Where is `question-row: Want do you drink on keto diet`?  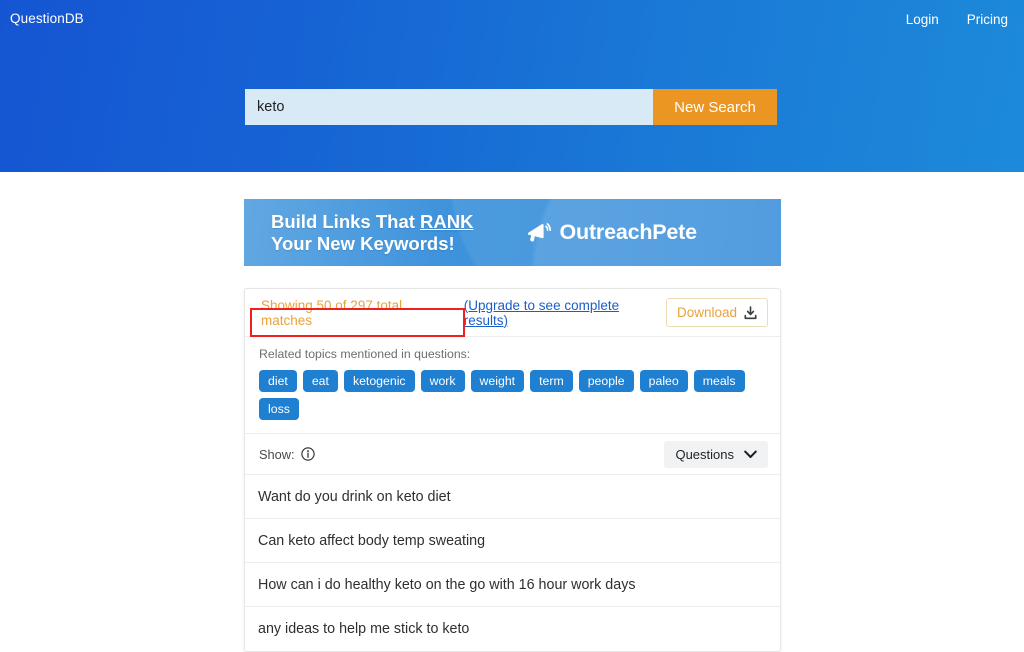 question-row: Want do you drink on keto diet is located at coordinates (512, 497).